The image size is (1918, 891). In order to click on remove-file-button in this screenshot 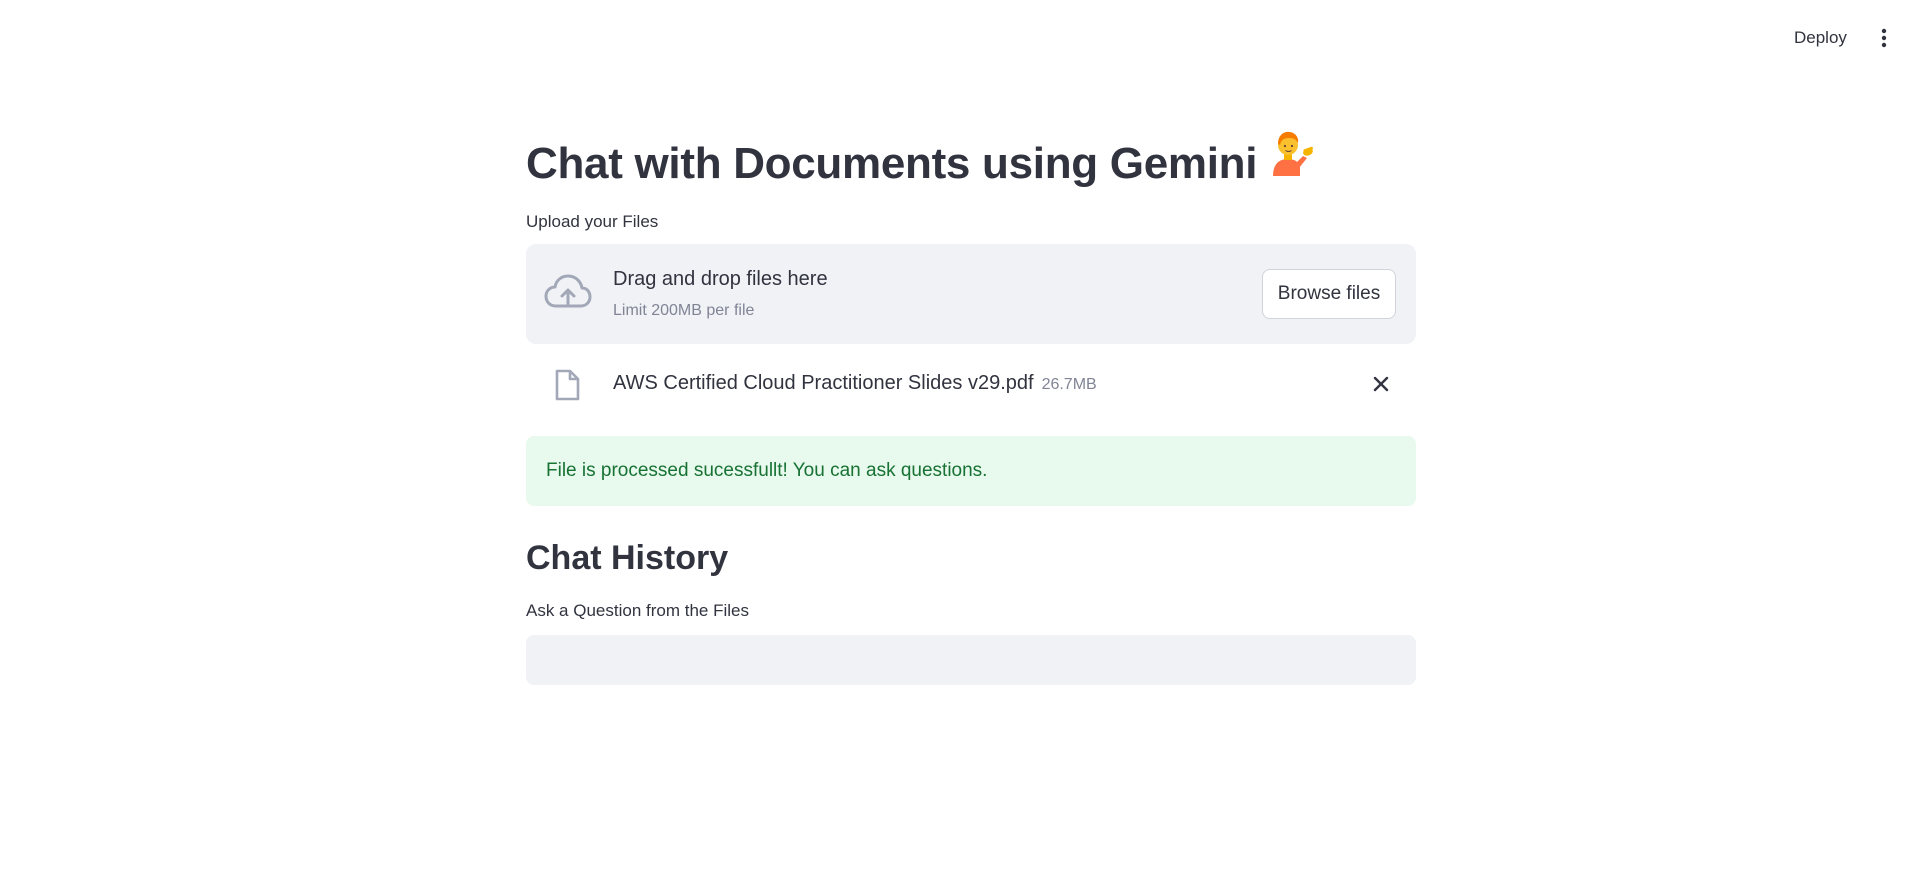, I will do `click(1381, 384)`.